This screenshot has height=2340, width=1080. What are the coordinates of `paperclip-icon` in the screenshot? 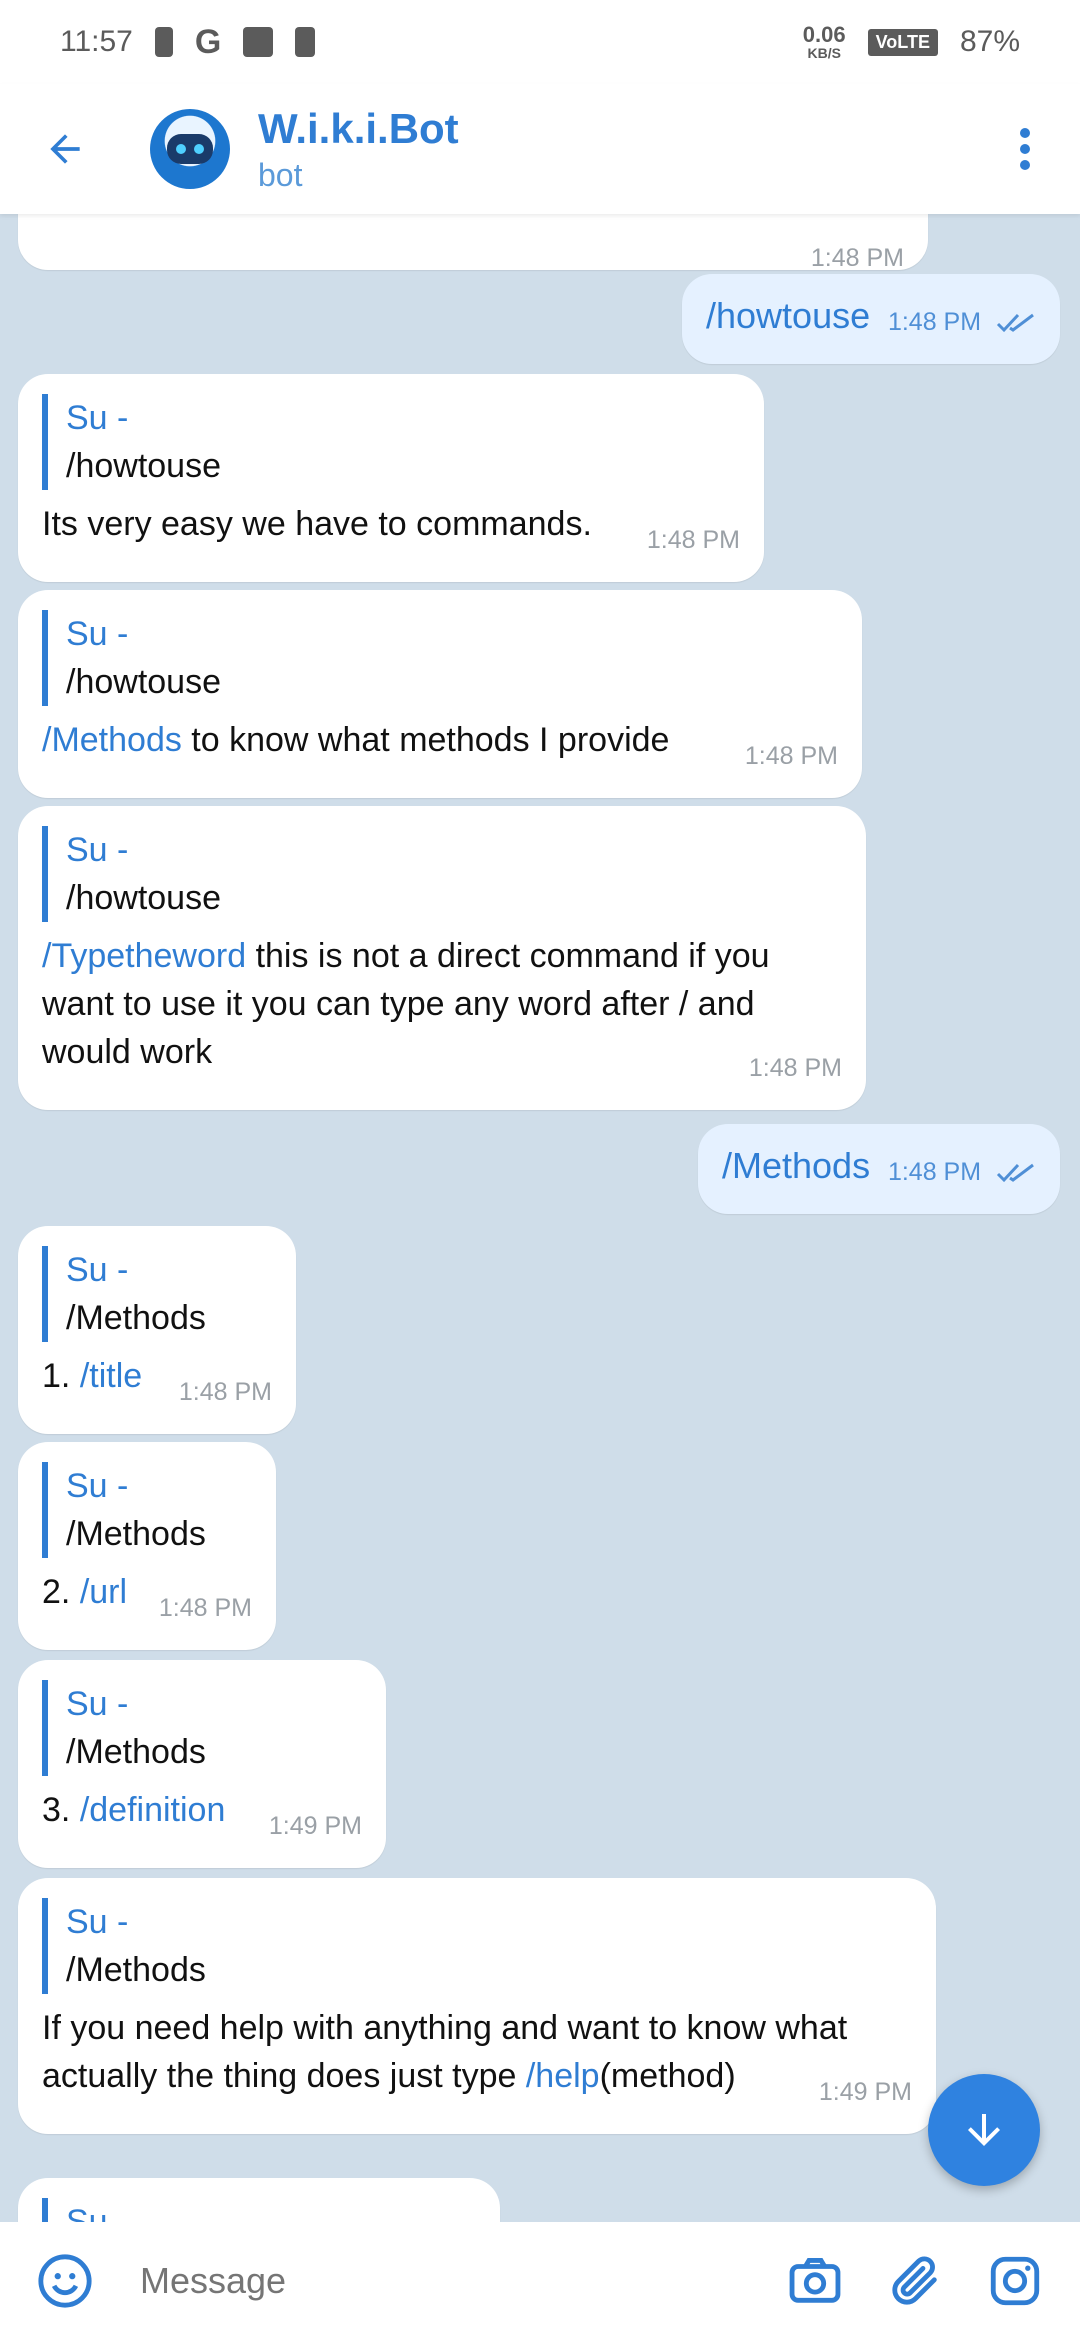 It's located at (914, 2280).